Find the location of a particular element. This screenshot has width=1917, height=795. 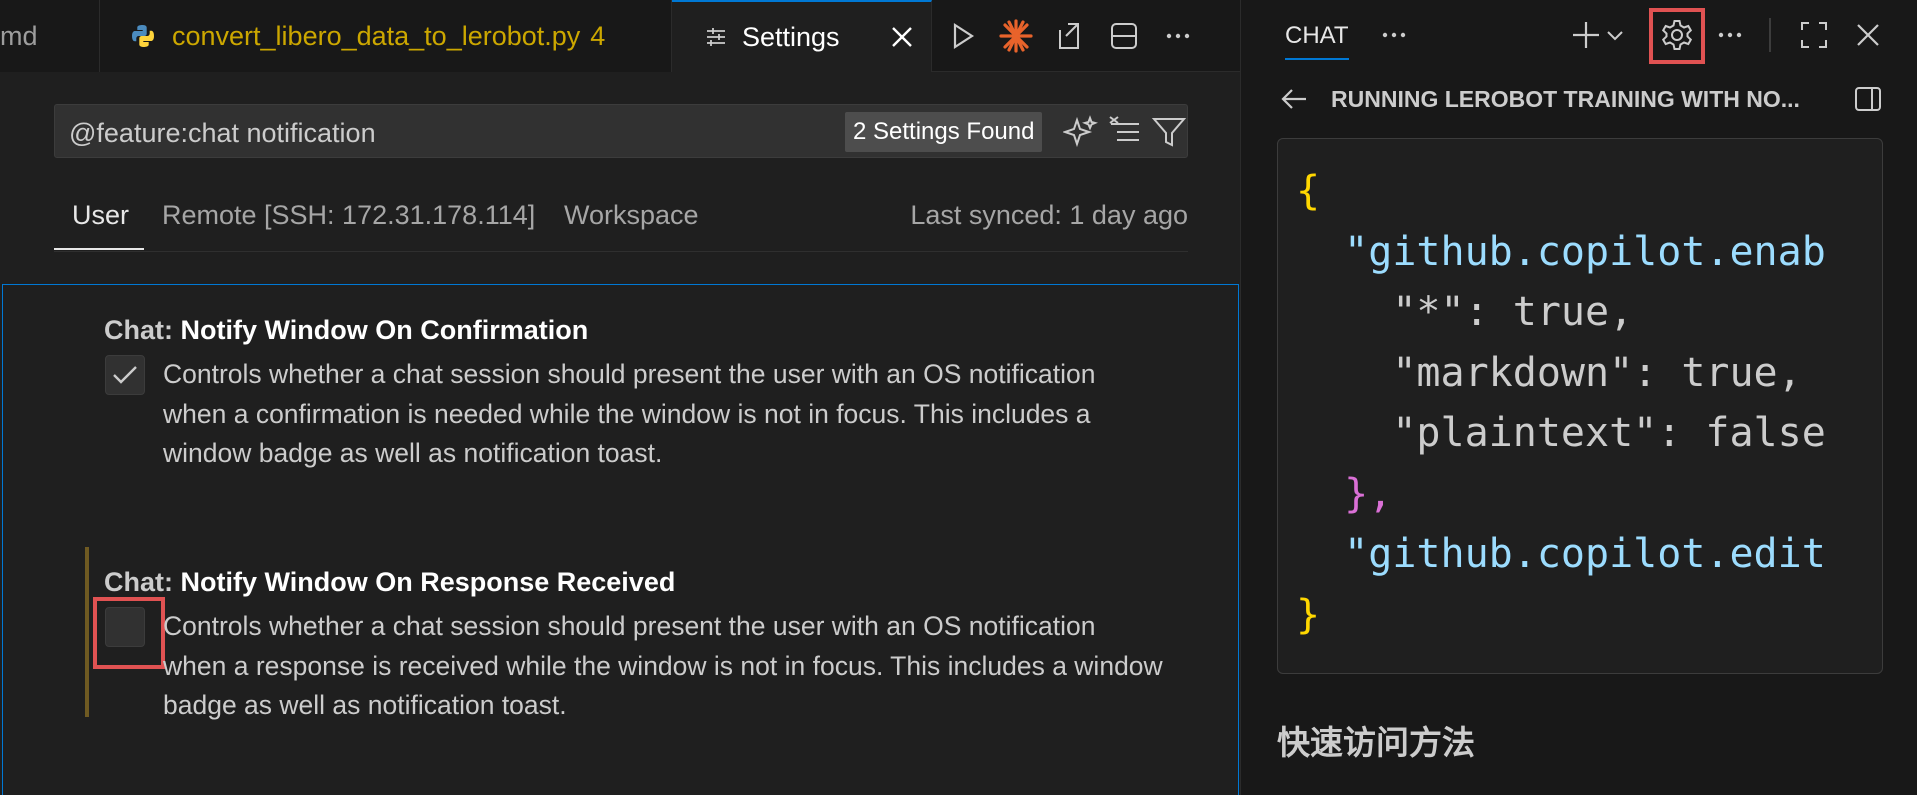

run-button is located at coordinates (962, 36).